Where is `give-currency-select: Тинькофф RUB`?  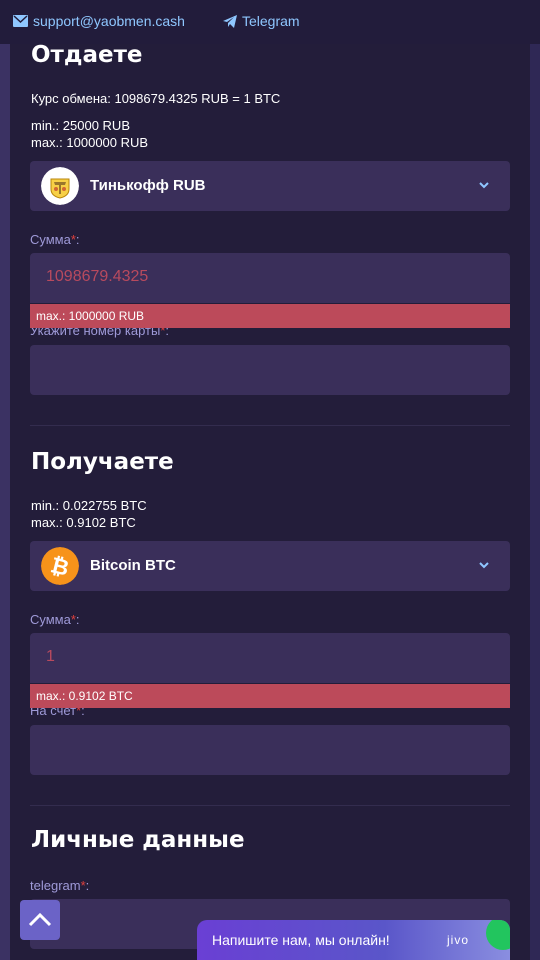
give-currency-select: Тинькофф RUB is located at coordinates (270, 186).